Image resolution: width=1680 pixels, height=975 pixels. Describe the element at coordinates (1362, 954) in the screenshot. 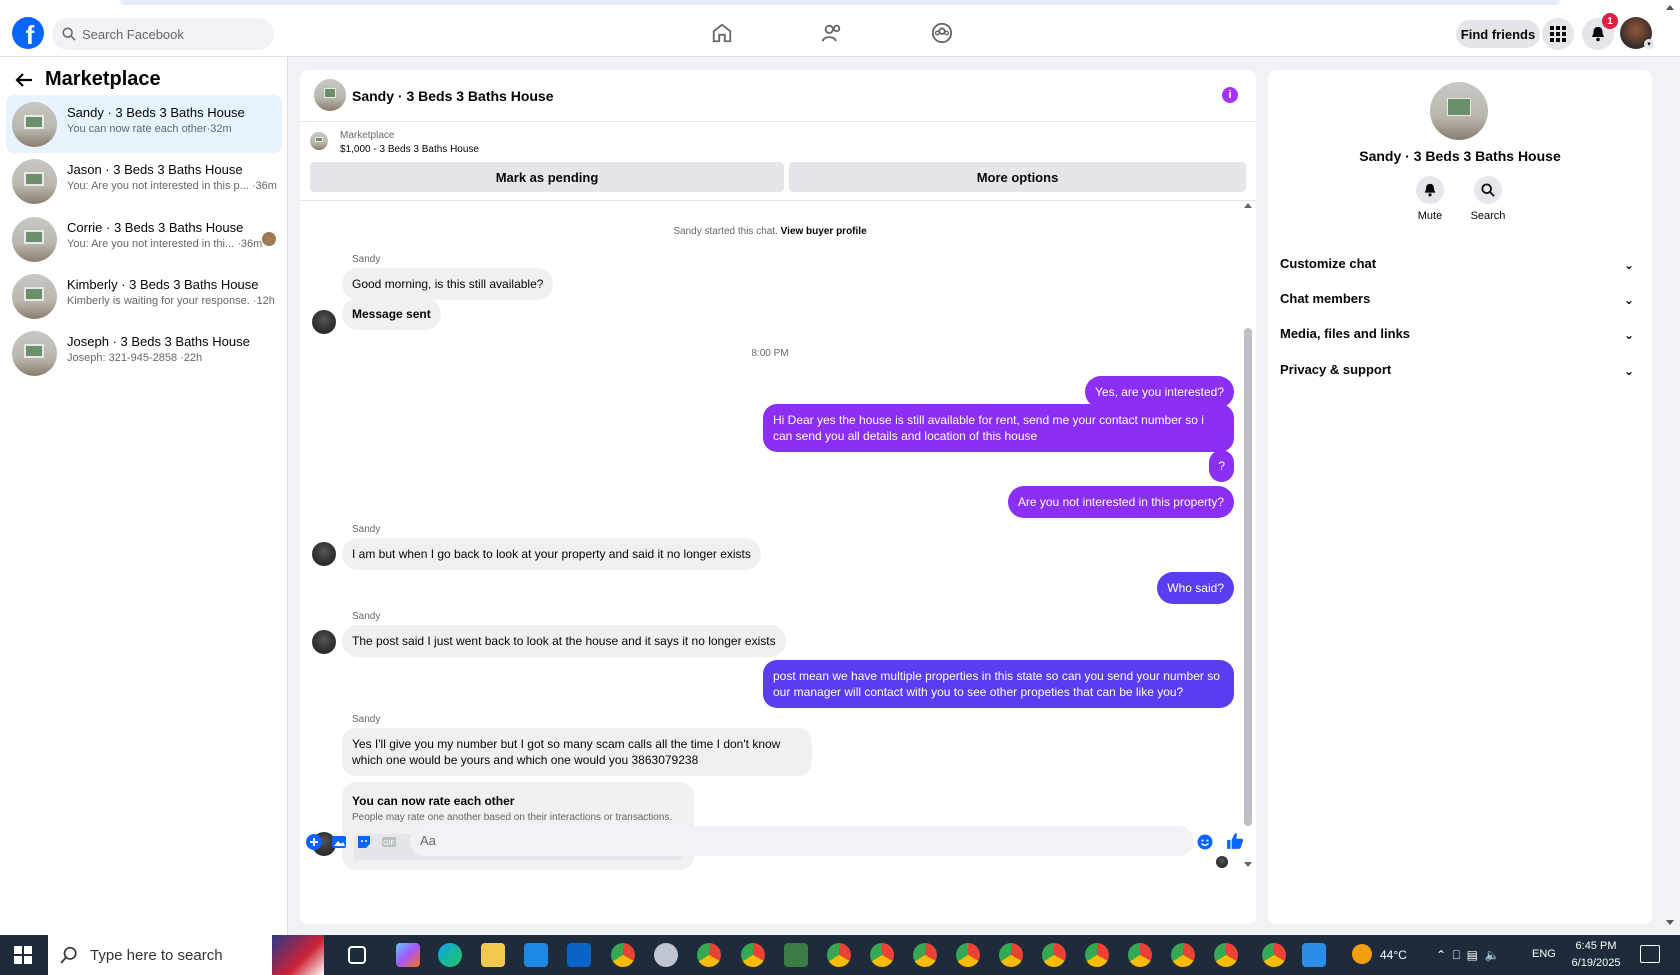

I see `weather-icon` at that location.